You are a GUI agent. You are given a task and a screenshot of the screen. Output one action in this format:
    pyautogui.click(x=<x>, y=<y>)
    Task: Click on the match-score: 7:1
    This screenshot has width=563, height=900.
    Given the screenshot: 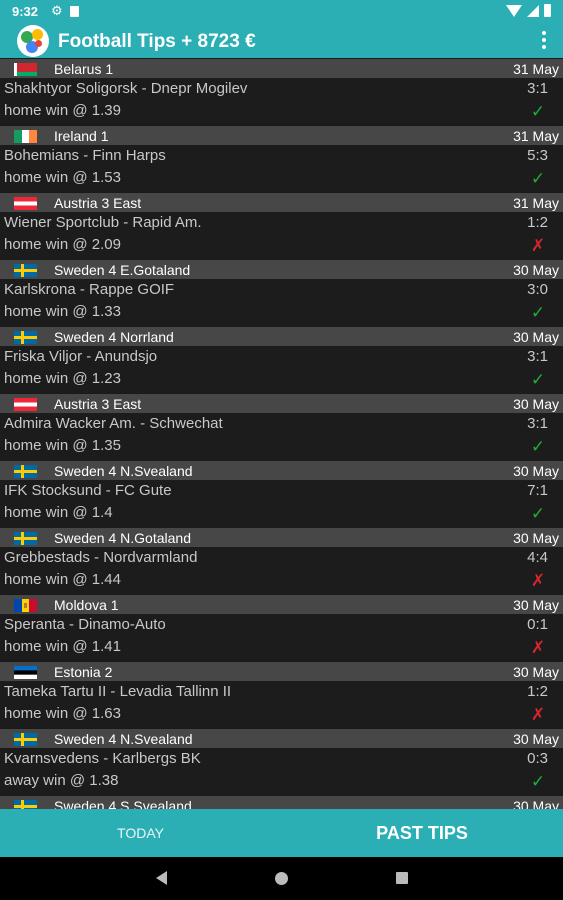 What is the action you would take?
    pyautogui.click(x=537, y=490)
    